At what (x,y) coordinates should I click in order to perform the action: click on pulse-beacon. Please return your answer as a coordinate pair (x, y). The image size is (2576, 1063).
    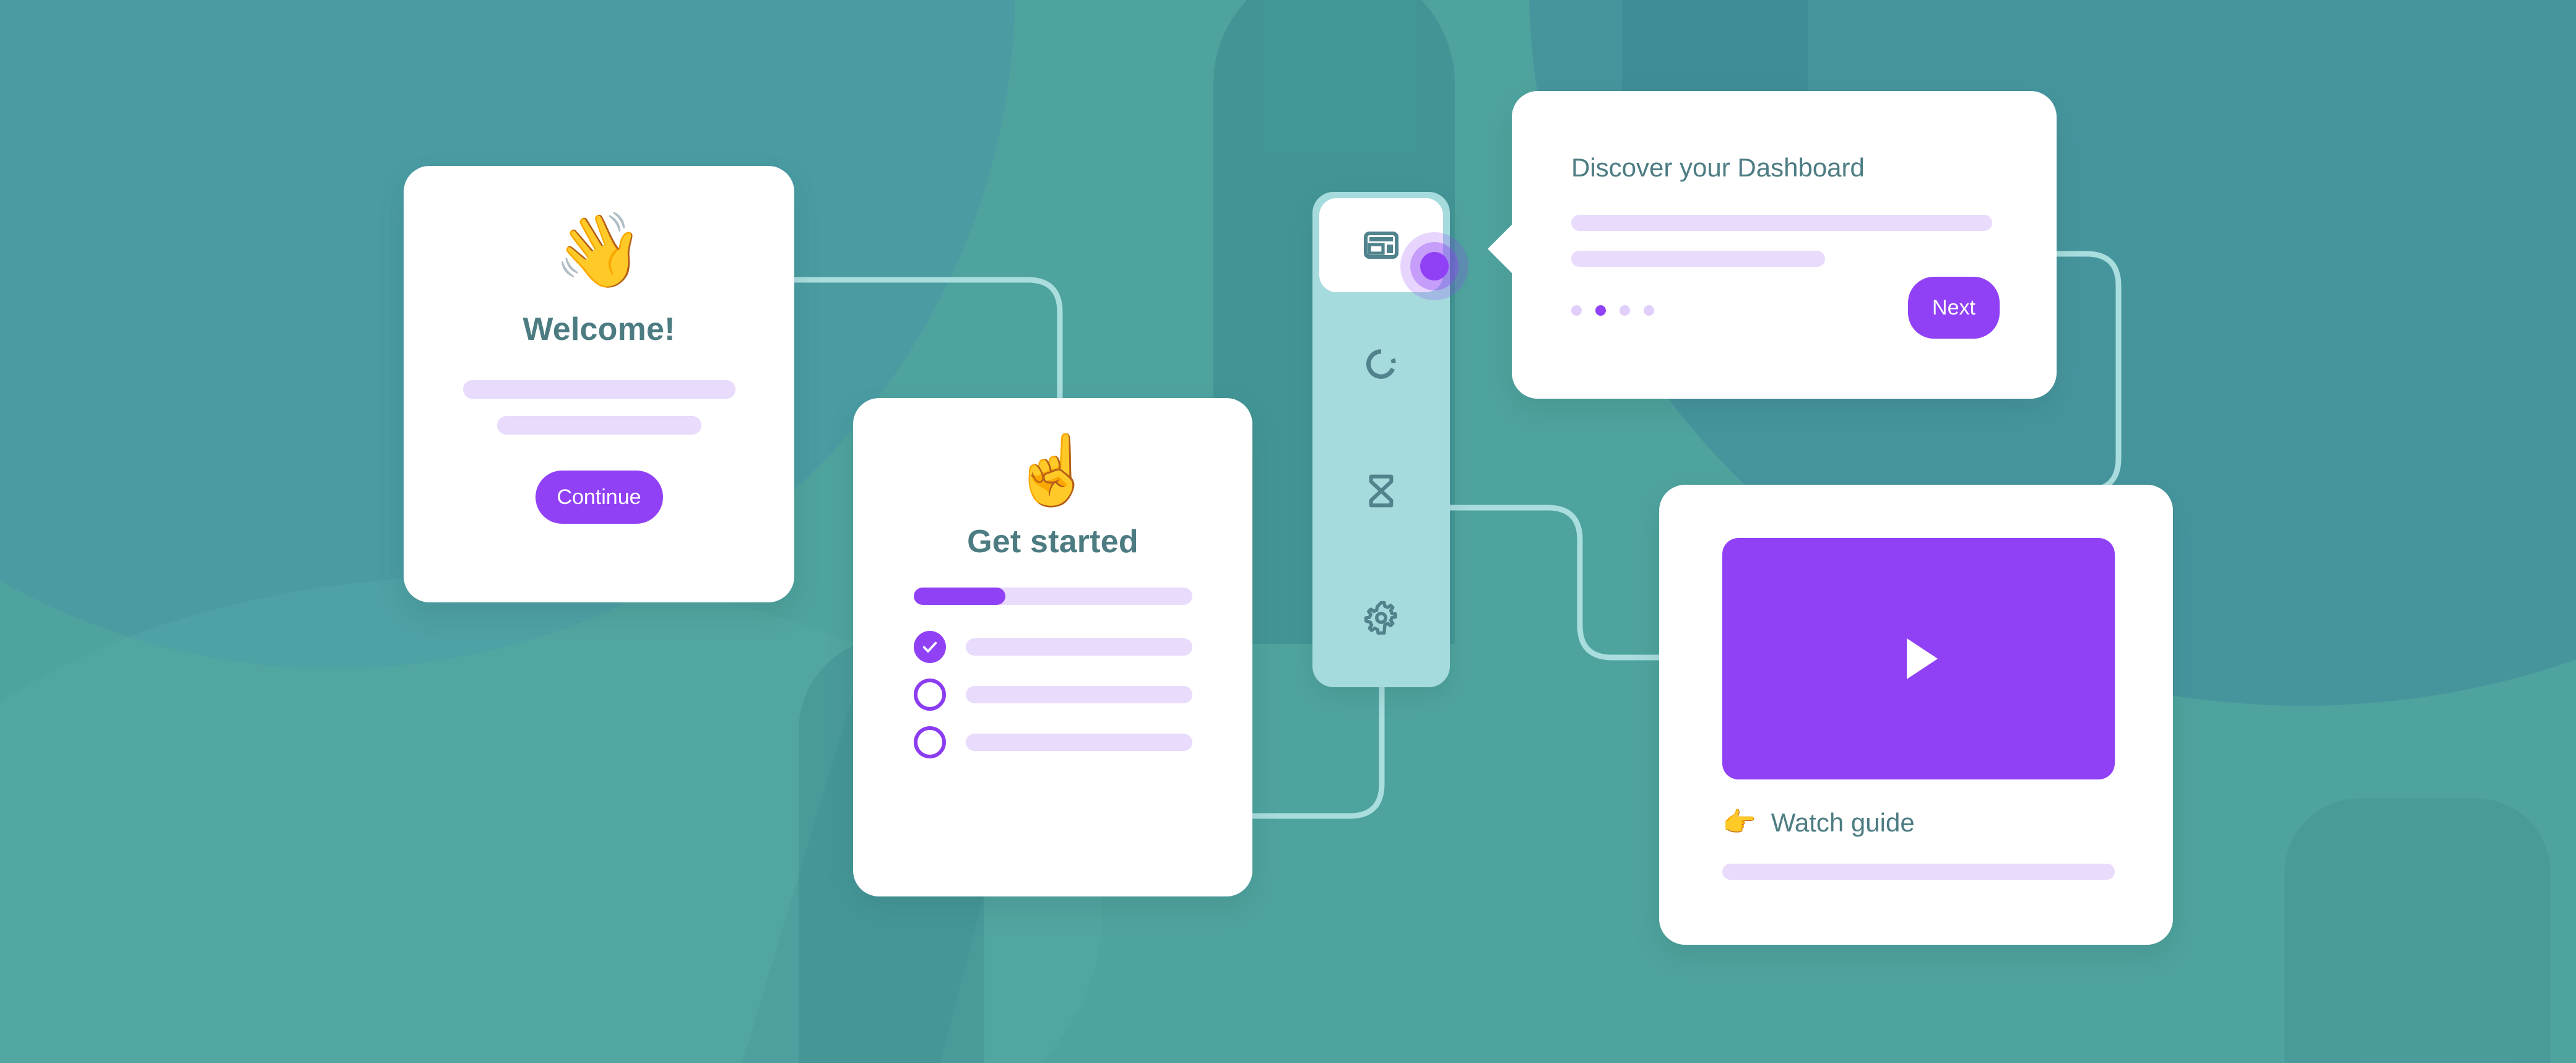
    Looking at the image, I should click on (1434, 266).